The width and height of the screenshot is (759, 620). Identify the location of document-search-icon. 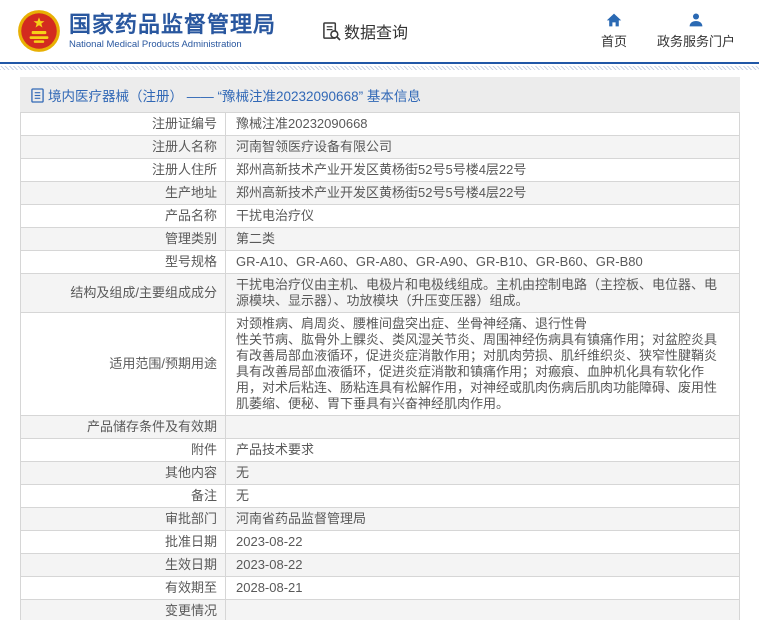
(332, 31).